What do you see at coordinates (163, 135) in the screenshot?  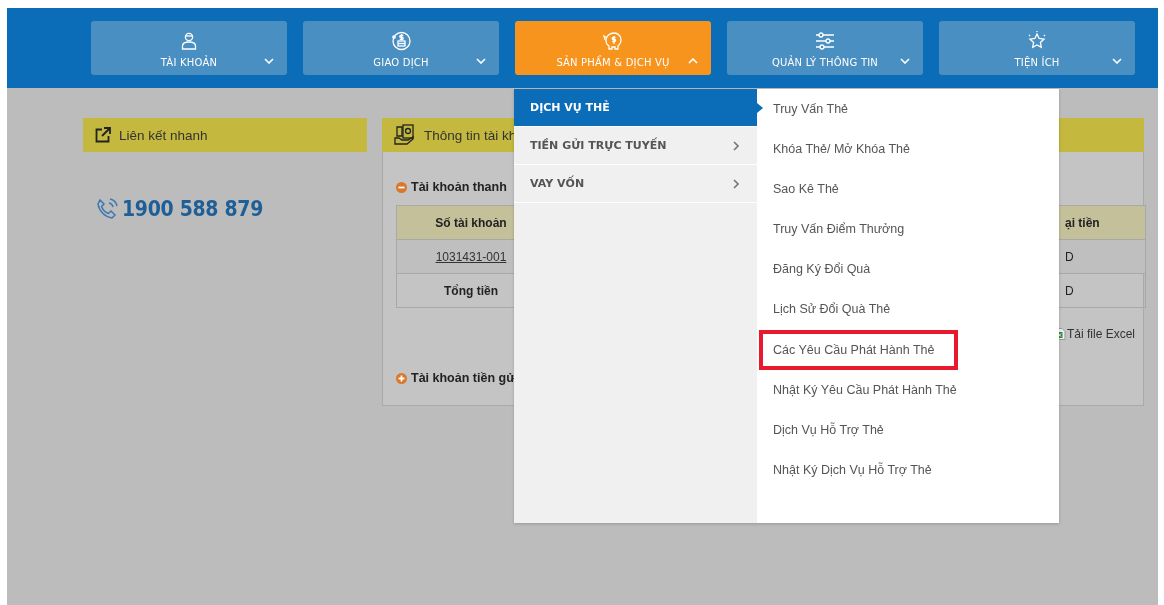 I see `panel-title: Liên kết nhanh` at bounding box center [163, 135].